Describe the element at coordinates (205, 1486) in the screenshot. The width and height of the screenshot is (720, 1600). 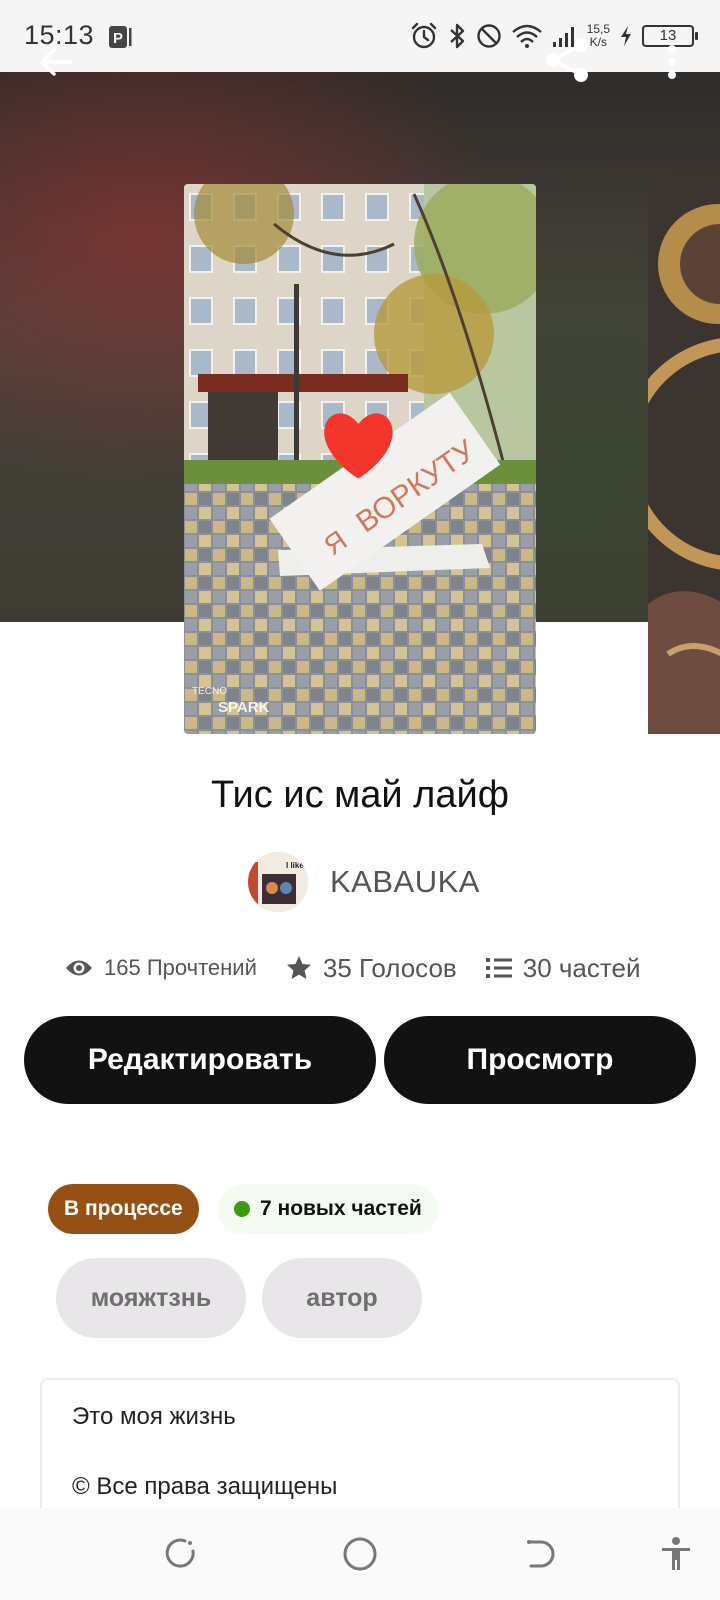
I see `copyright-line: © Все права защищены` at that location.